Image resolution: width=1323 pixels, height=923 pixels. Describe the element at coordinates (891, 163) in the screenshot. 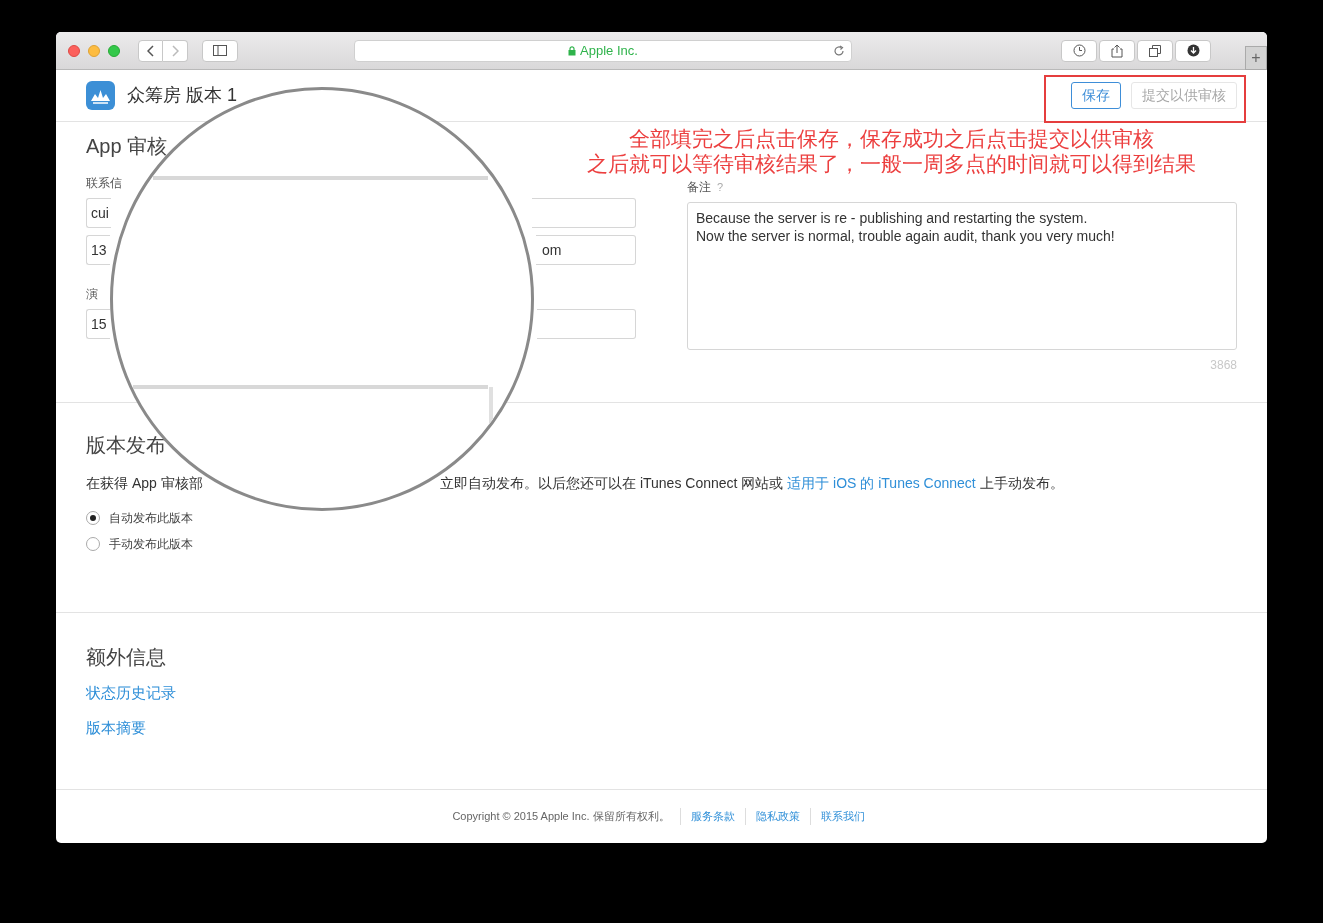

I see `annotation-text: 之后就可以等待审核结果了，一般一周多点的时间就可以得到结果` at that location.